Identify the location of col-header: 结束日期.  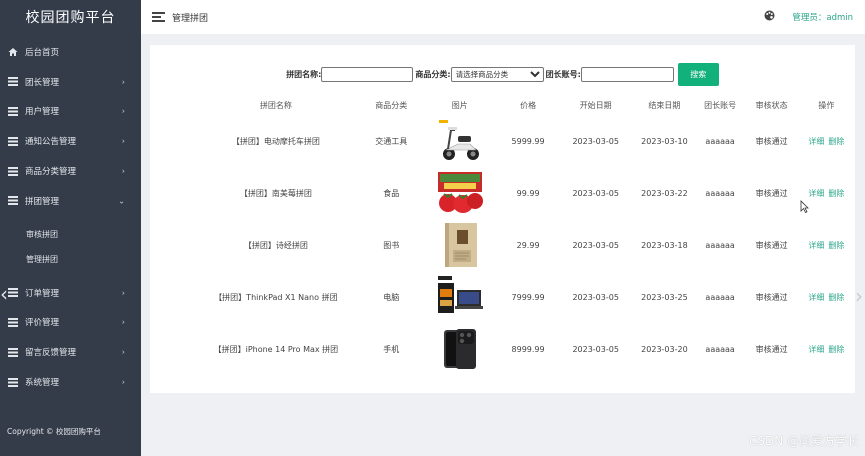
(664, 105).